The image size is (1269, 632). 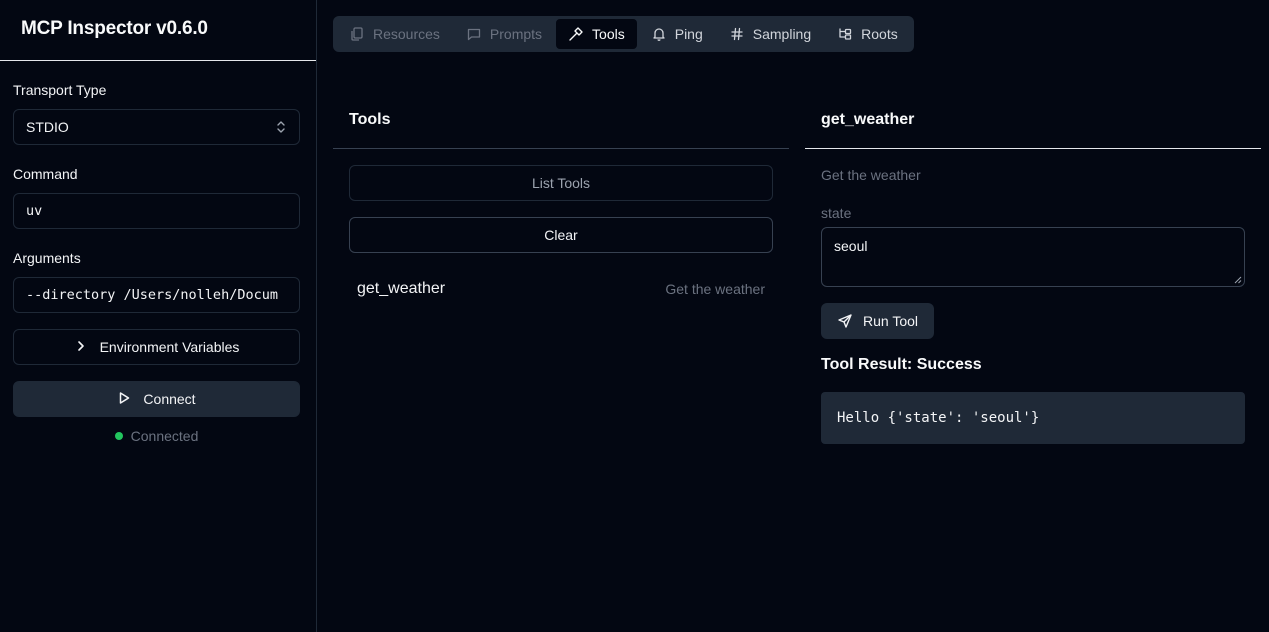 I want to click on tool-detail-description: Get the weather, so click(x=871, y=175).